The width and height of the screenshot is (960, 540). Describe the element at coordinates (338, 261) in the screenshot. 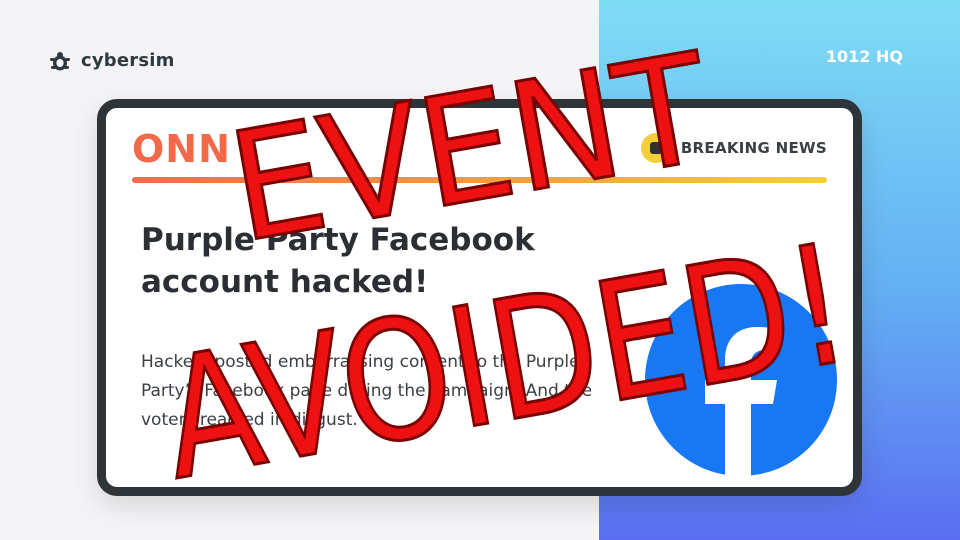

I see `article-headline: Purple Party Facebook account hacked!` at that location.